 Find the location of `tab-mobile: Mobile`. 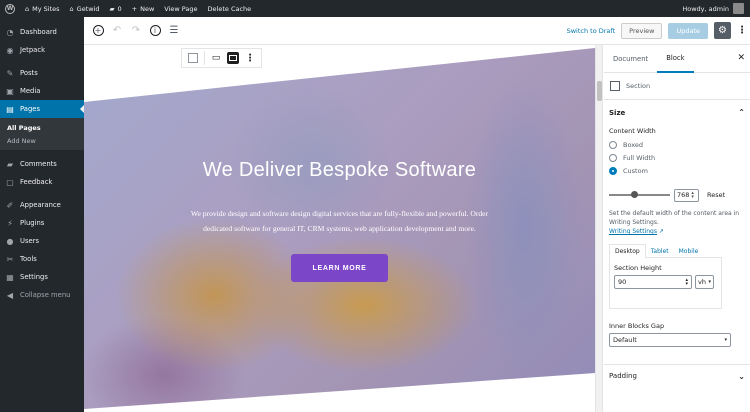

tab-mobile: Mobile is located at coordinates (689, 251).